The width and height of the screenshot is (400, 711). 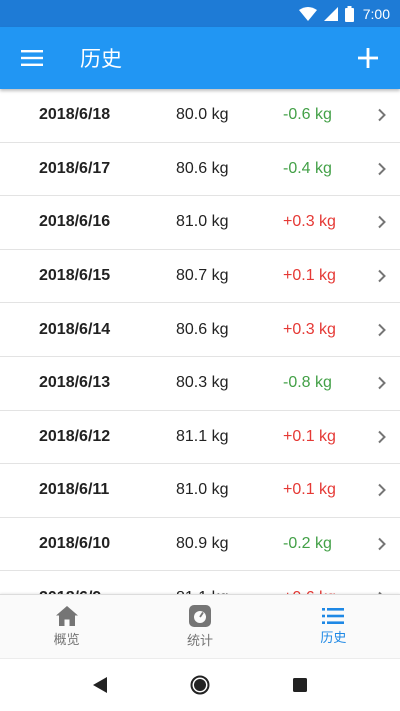 I want to click on home-icon, so click(x=66, y=615).